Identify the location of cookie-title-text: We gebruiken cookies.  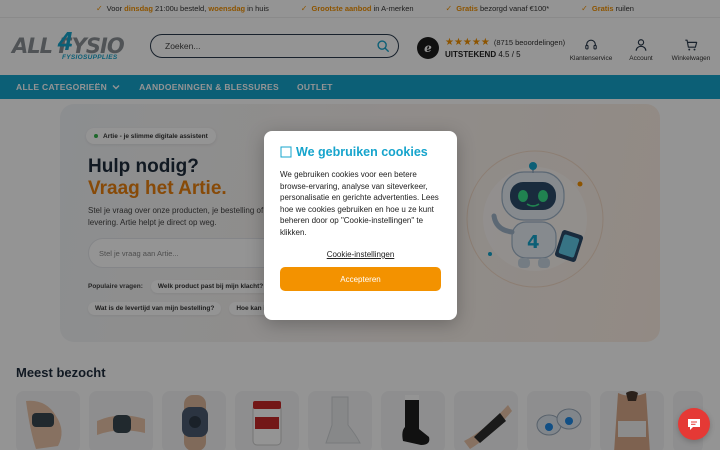
(362, 152).